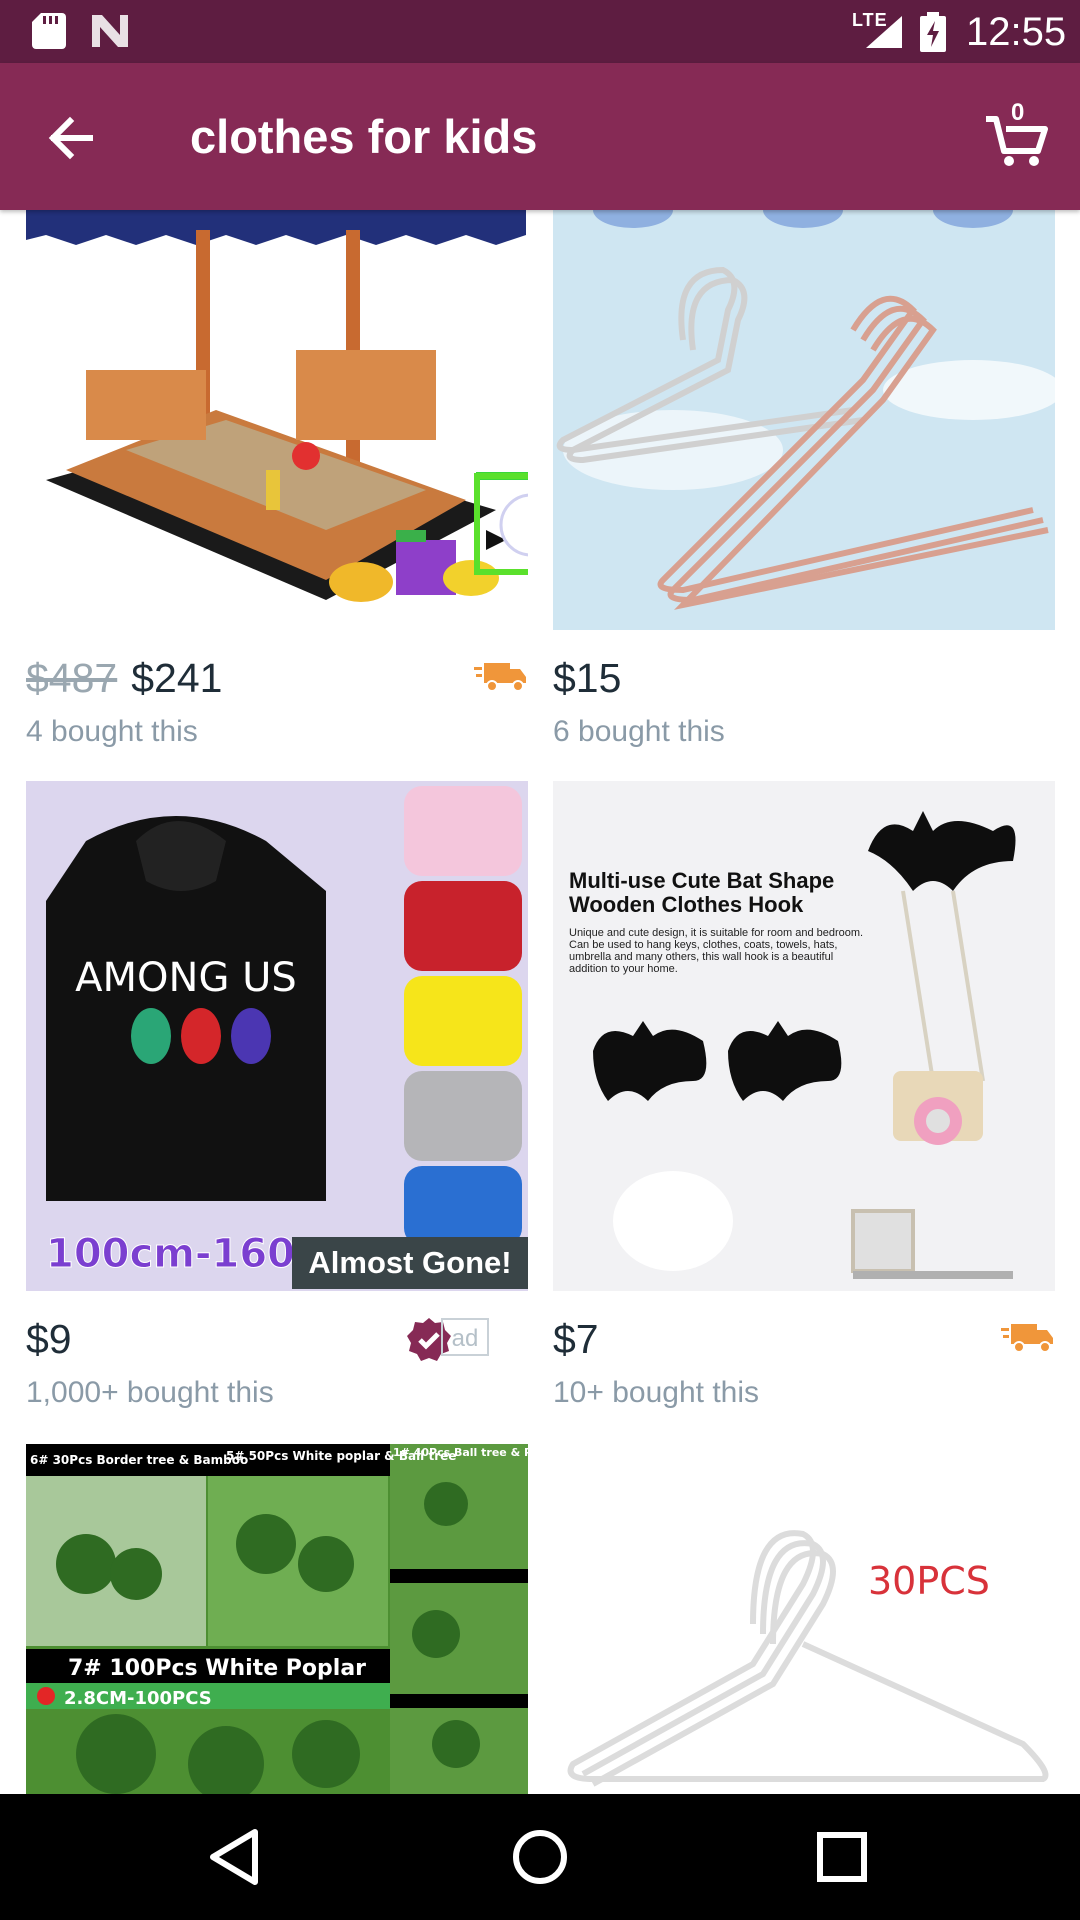 The image size is (1080, 1920). Describe the element at coordinates (804, 1344) in the screenshot. I see `price-row: $7` at that location.